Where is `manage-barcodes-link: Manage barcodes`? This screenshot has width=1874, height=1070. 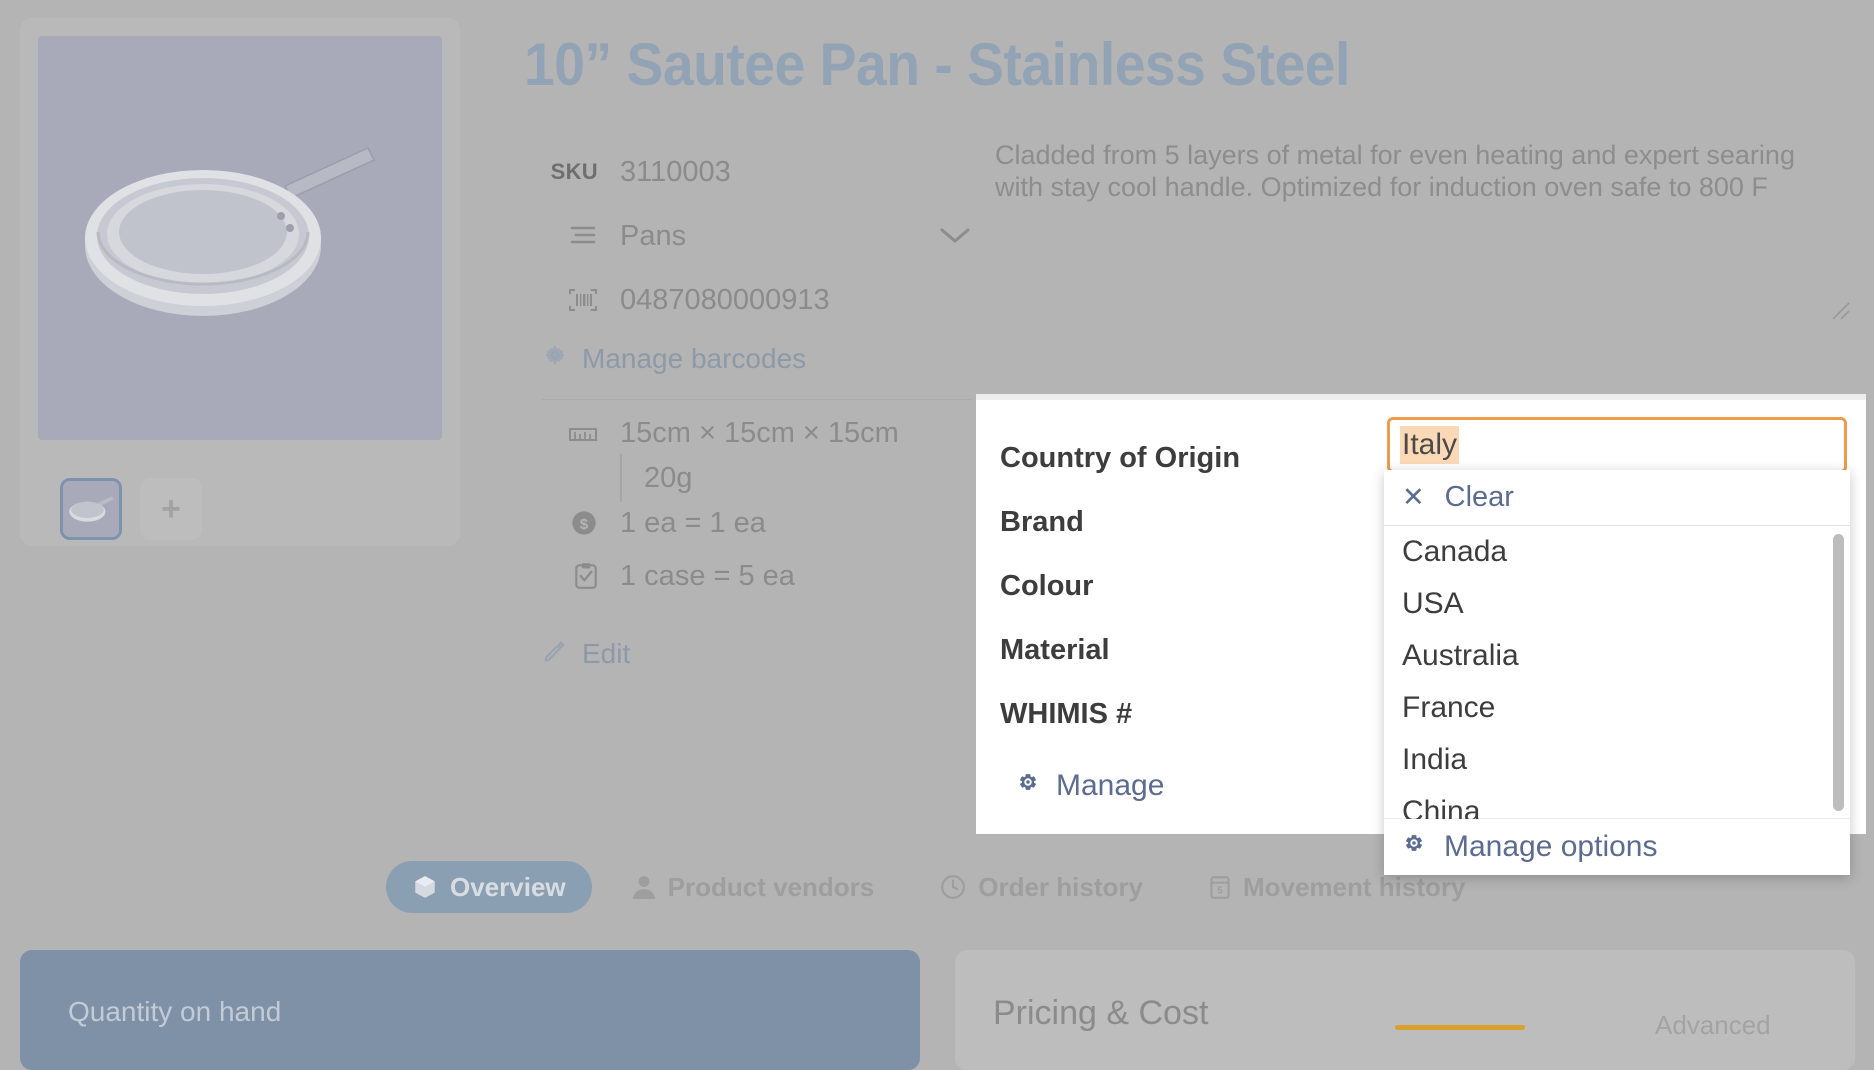 manage-barcodes-link: Manage barcodes is located at coordinates (766, 358).